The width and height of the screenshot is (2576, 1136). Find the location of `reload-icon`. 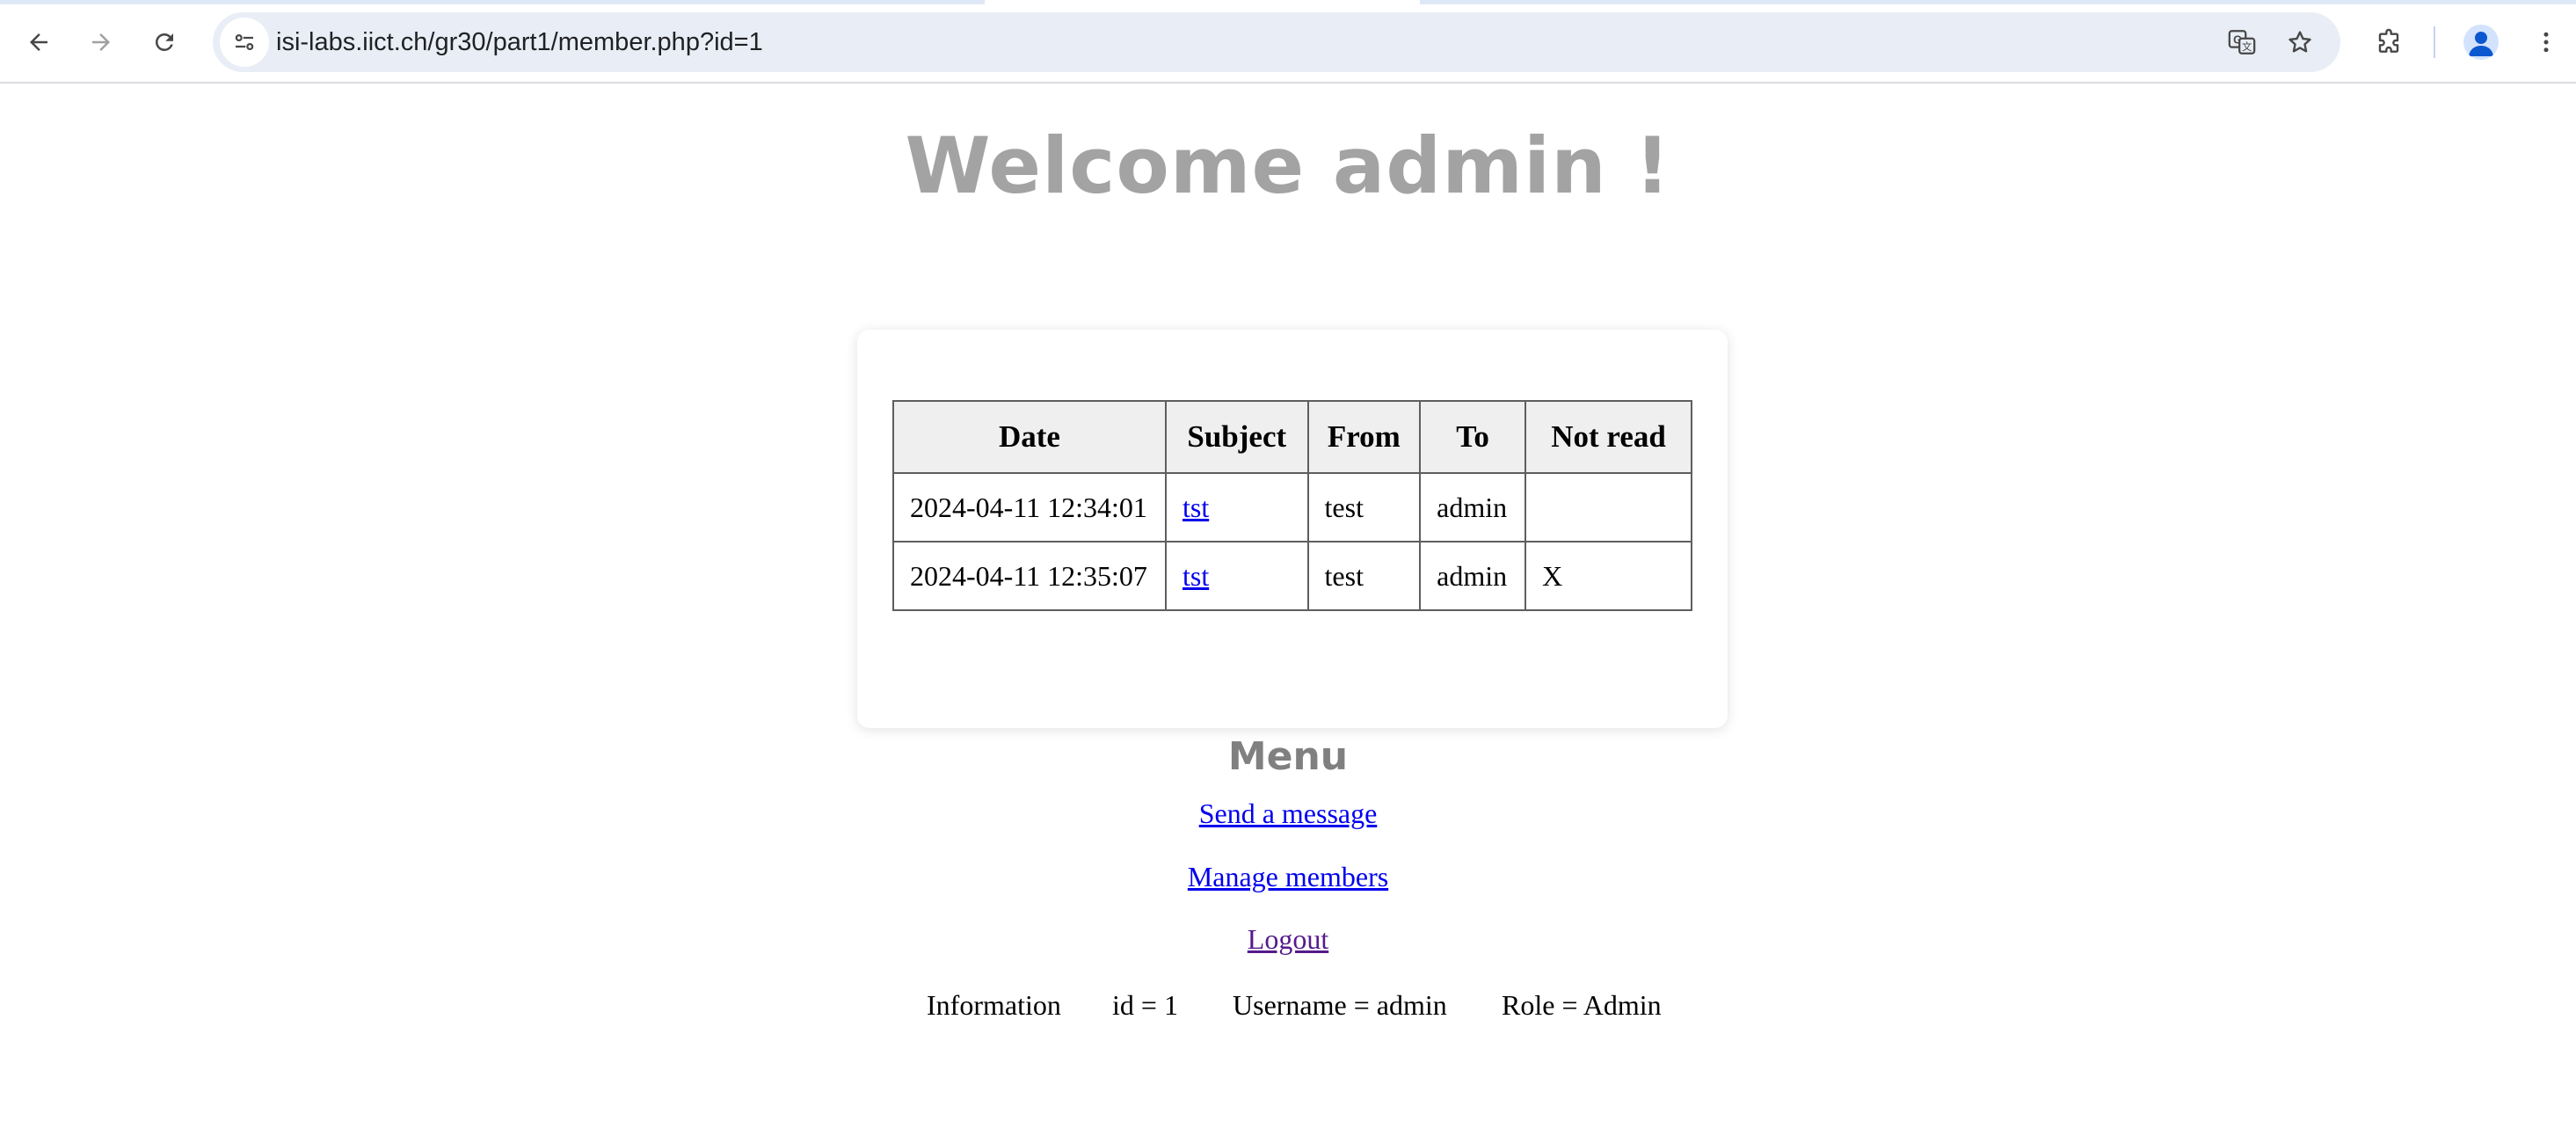

reload-icon is located at coordinates (164, 42).